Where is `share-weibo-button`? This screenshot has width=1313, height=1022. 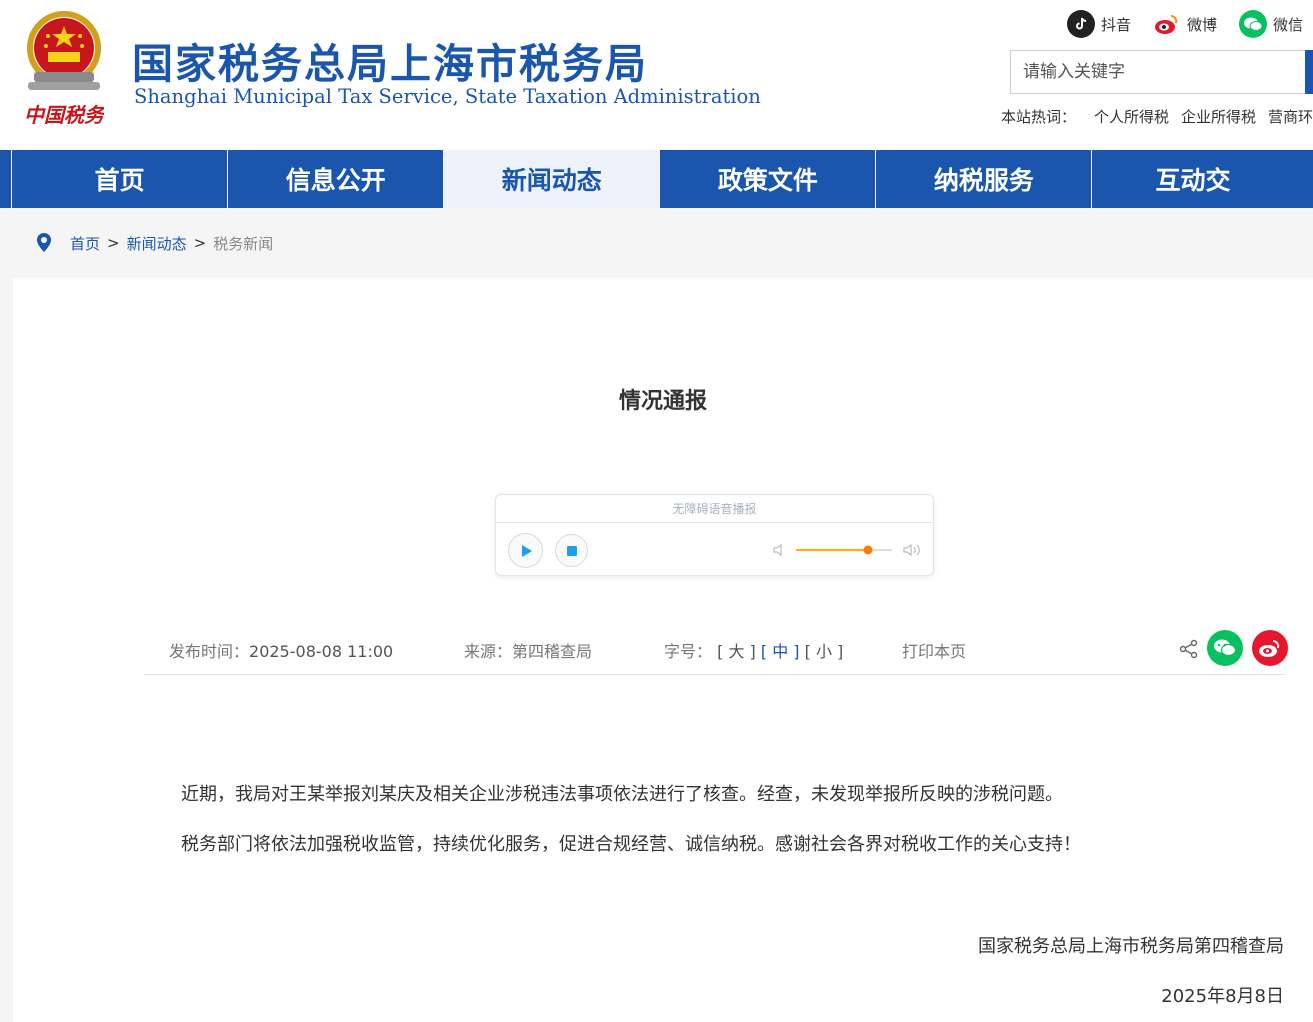 share-weibo-button is located at coordinates (1270, 648).